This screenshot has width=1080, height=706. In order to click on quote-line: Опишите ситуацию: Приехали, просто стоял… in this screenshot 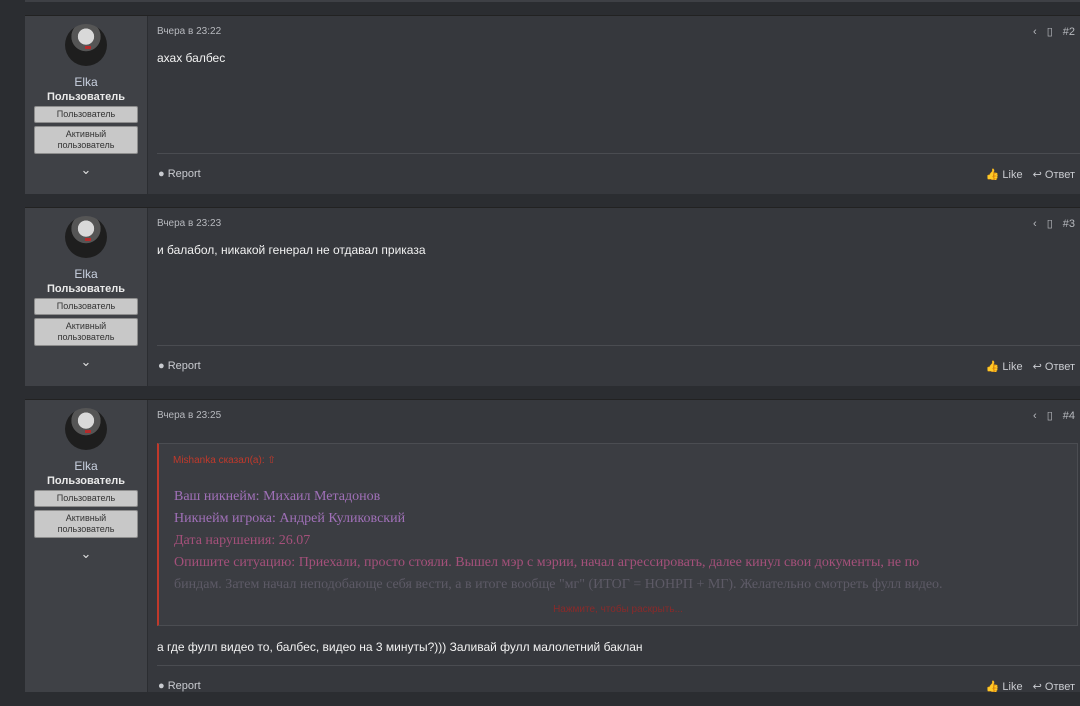, I will do `click(547, 562)`.